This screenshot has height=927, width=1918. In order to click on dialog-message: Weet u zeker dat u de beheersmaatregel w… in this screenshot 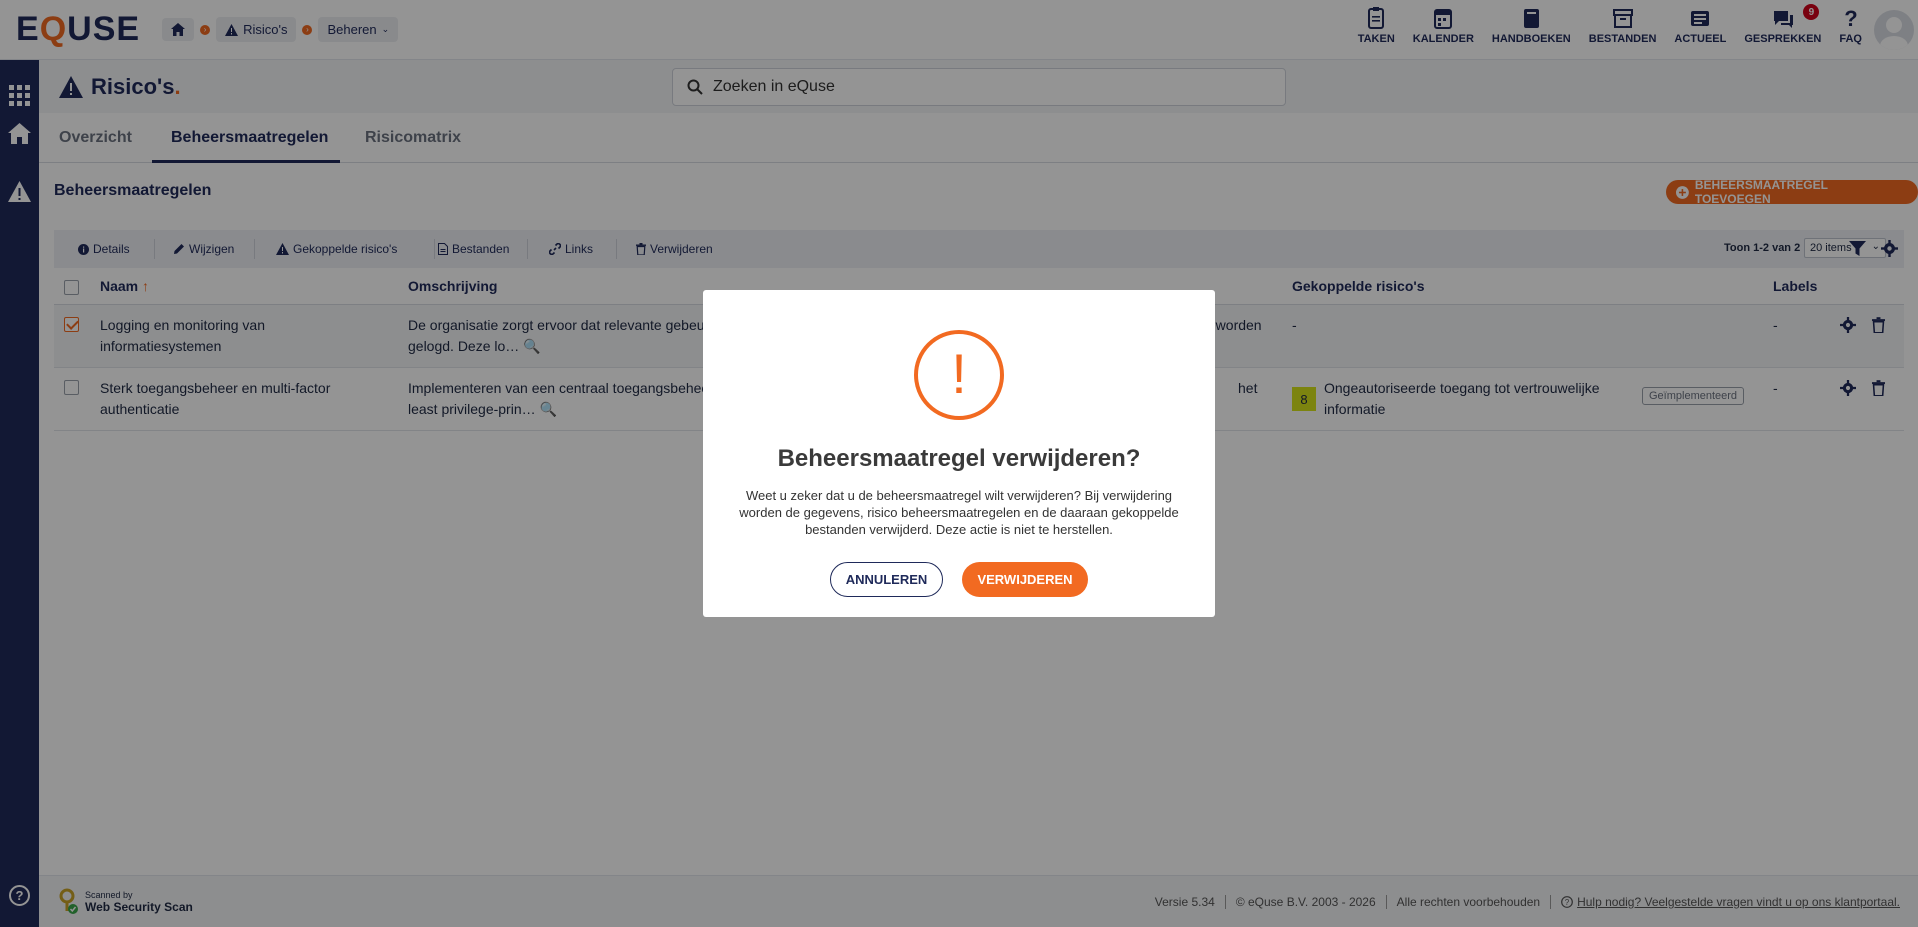, I will do `click(959, 512)`.